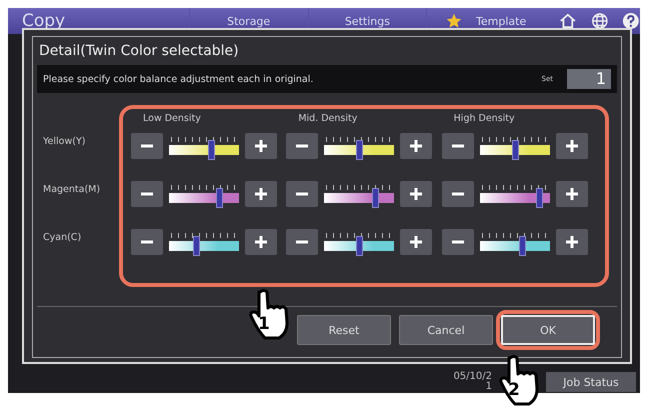  Describe the element at coordinates (568, 21) in the screenshot. I see `home-icon` at that location.